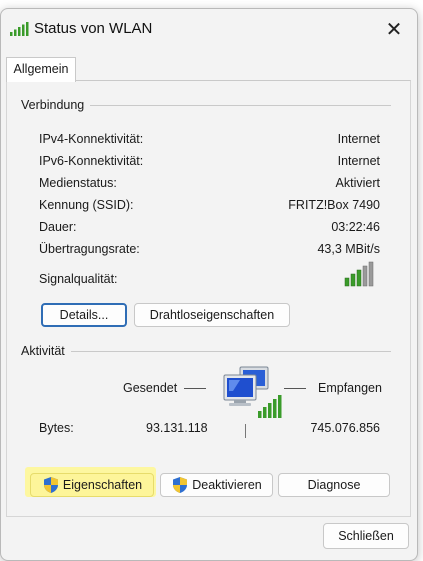  I want to click on title-bar: Status von WLAN ✕, so click(209, 29).